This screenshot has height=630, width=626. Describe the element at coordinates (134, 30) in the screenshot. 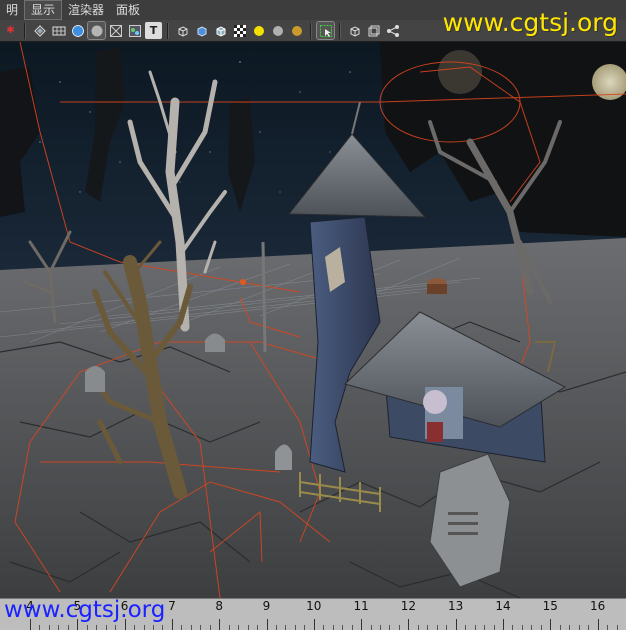

I see `texture-icon` at that location.